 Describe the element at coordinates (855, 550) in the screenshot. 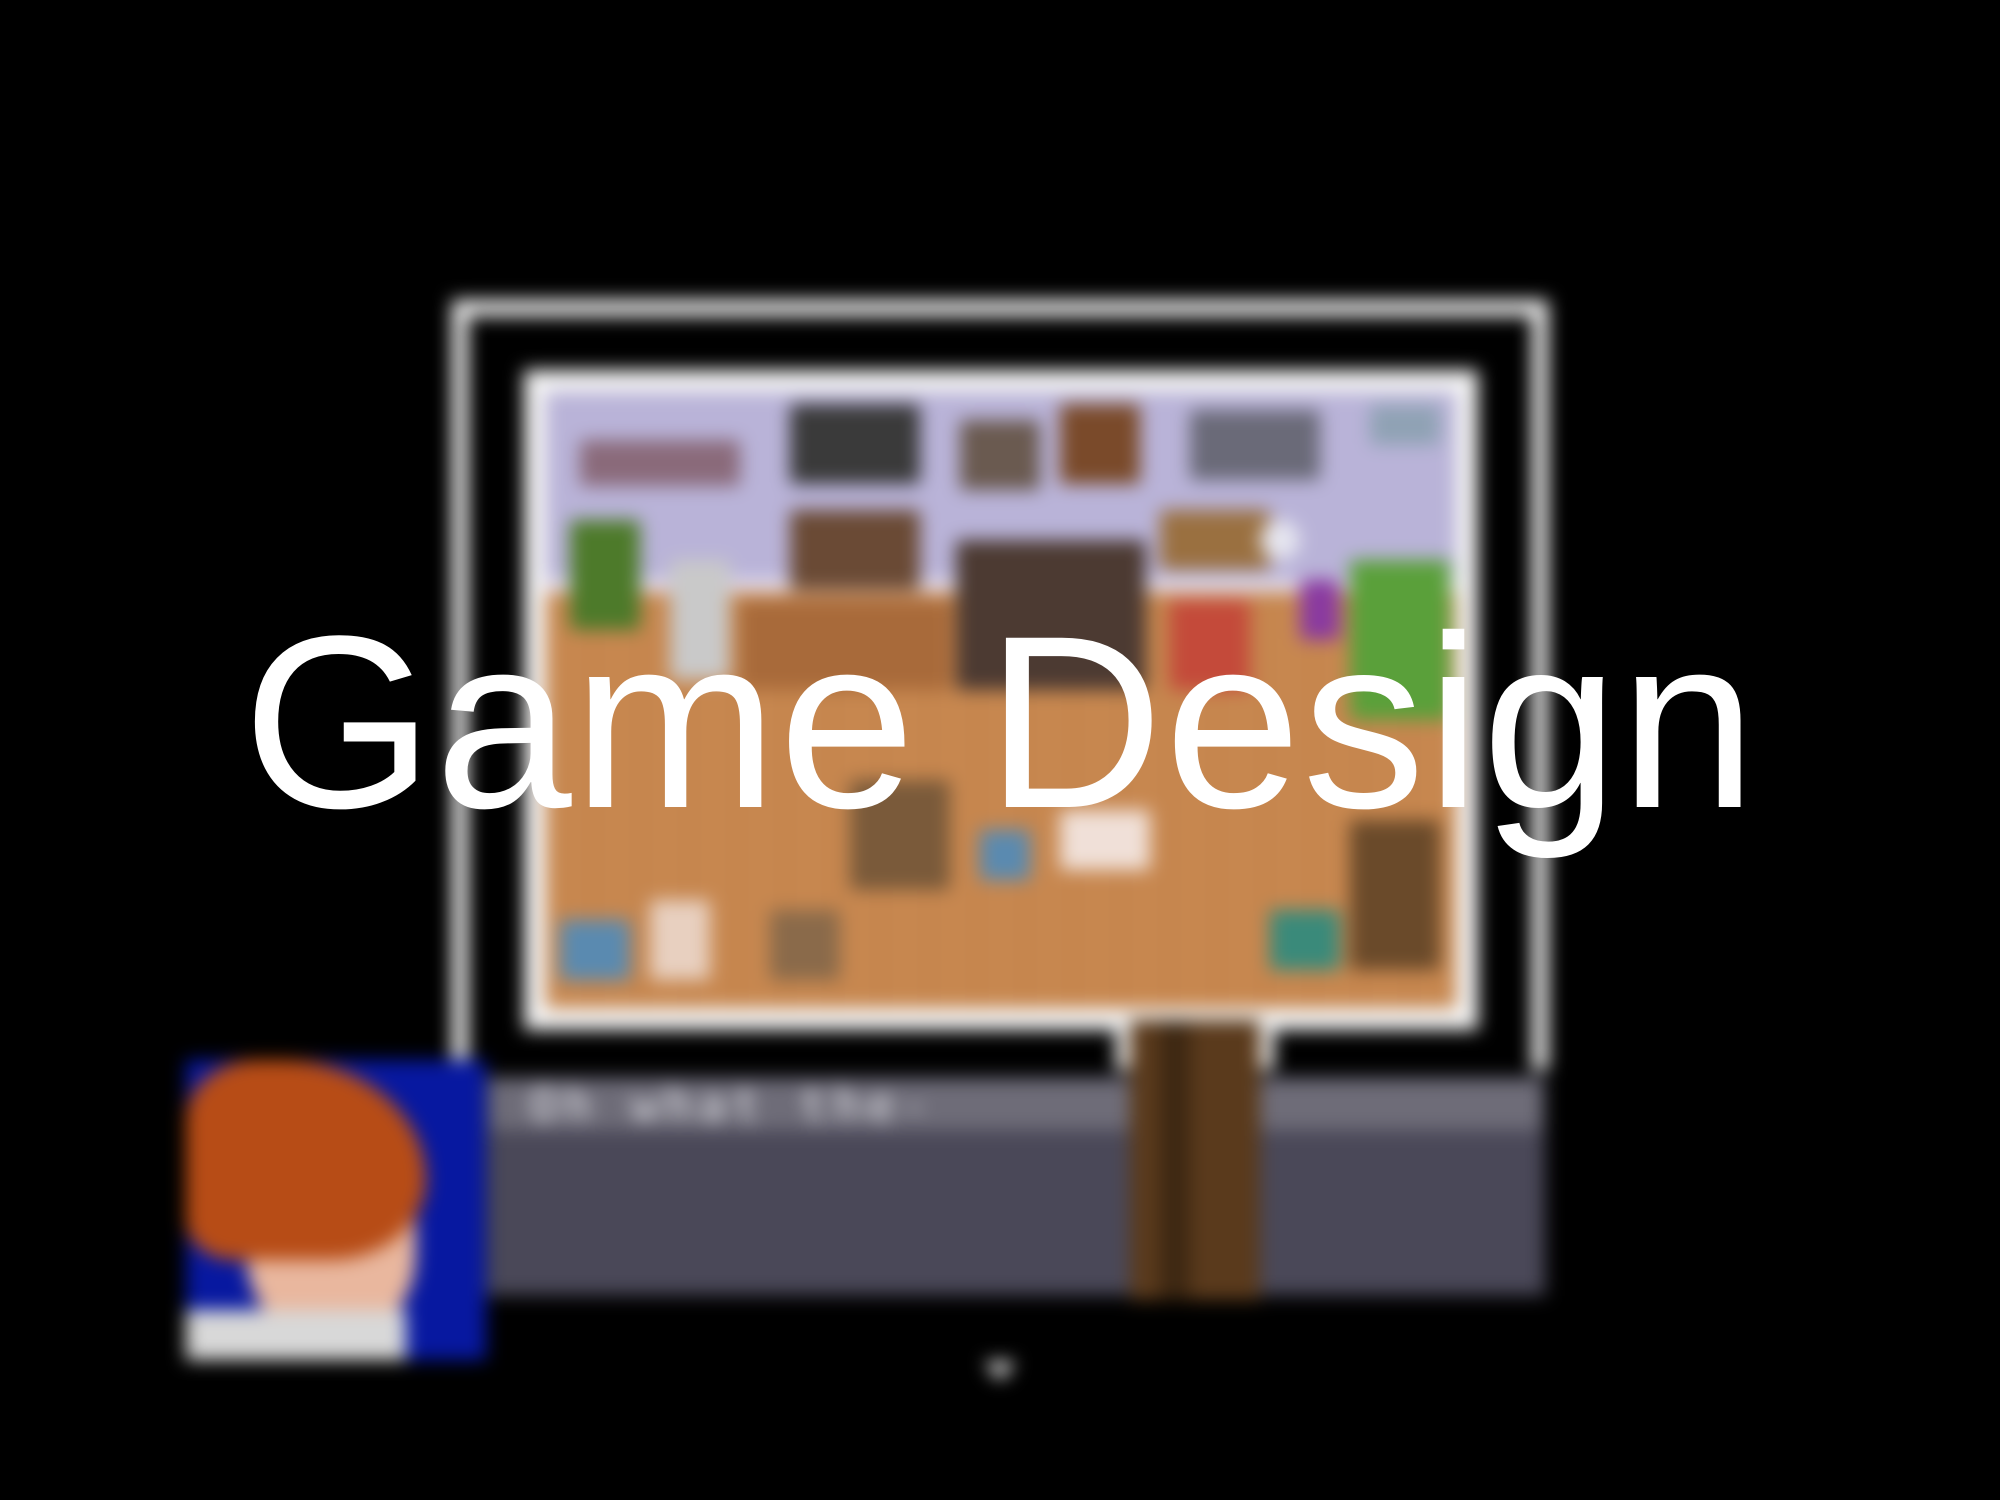

I see `bookcase` at that location.